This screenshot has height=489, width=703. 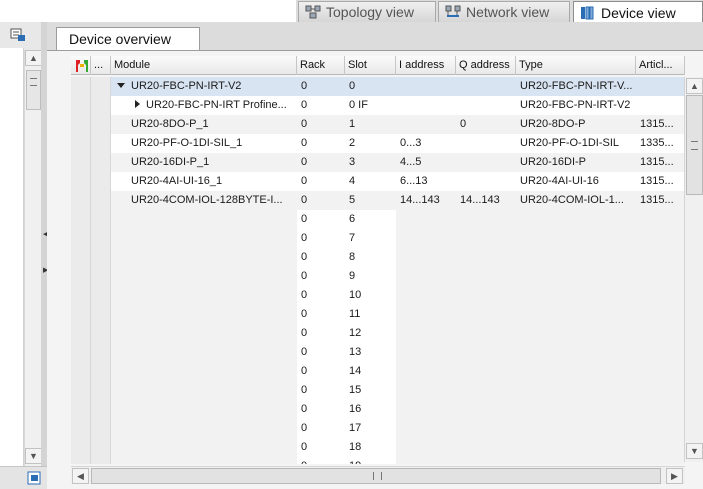 I want to click on module-cell: UR20-8DO-P_1, so click(x=204, y=124).